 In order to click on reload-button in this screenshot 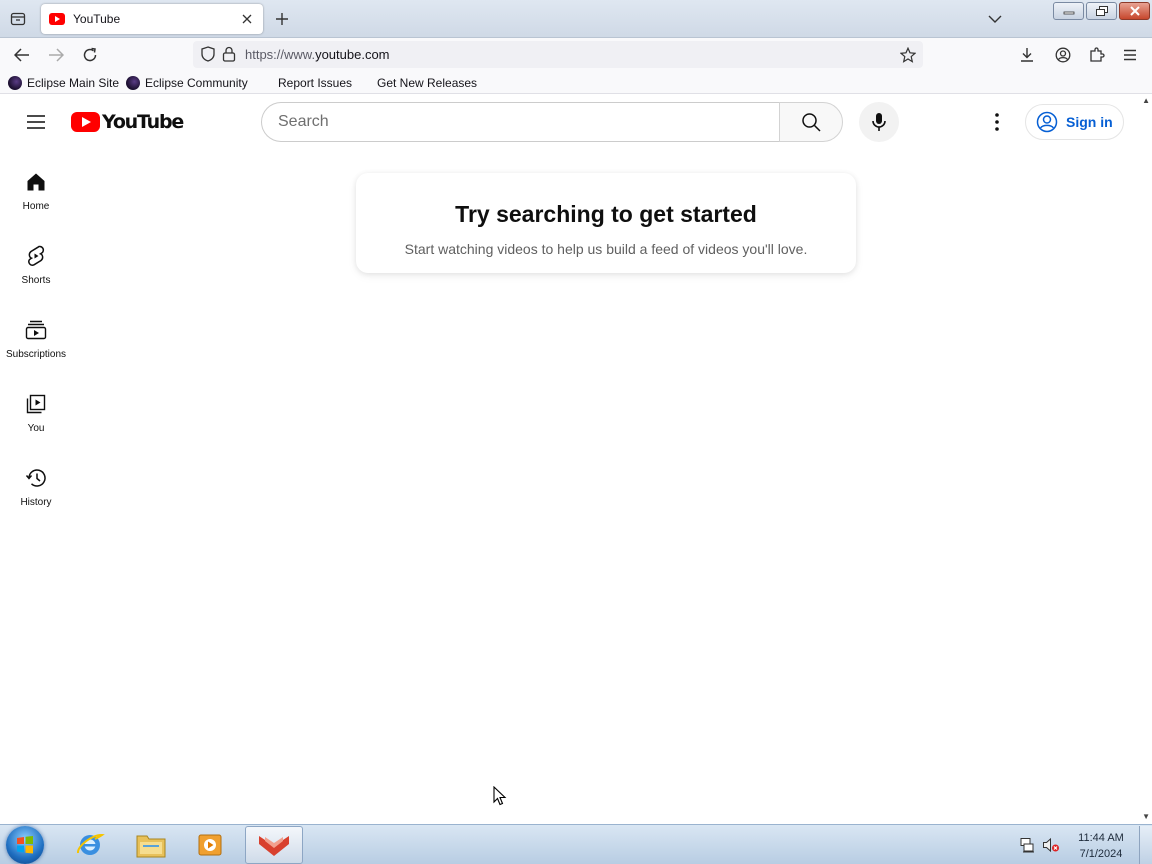, I will do `click(90, 55)`.